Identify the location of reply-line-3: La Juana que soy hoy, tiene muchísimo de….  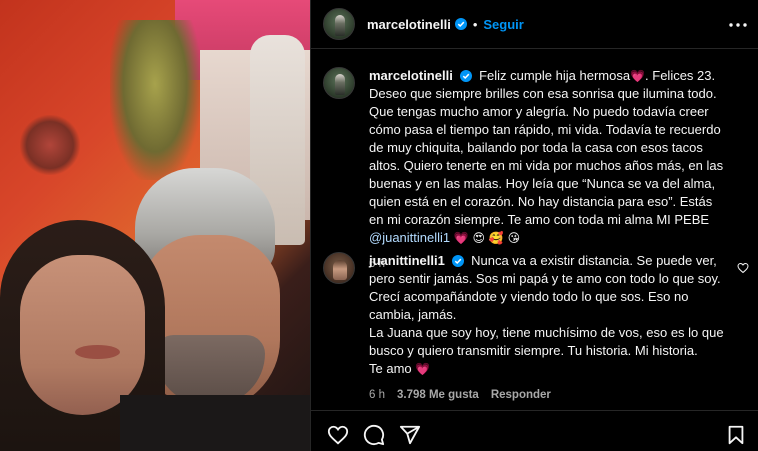
(546, 341).